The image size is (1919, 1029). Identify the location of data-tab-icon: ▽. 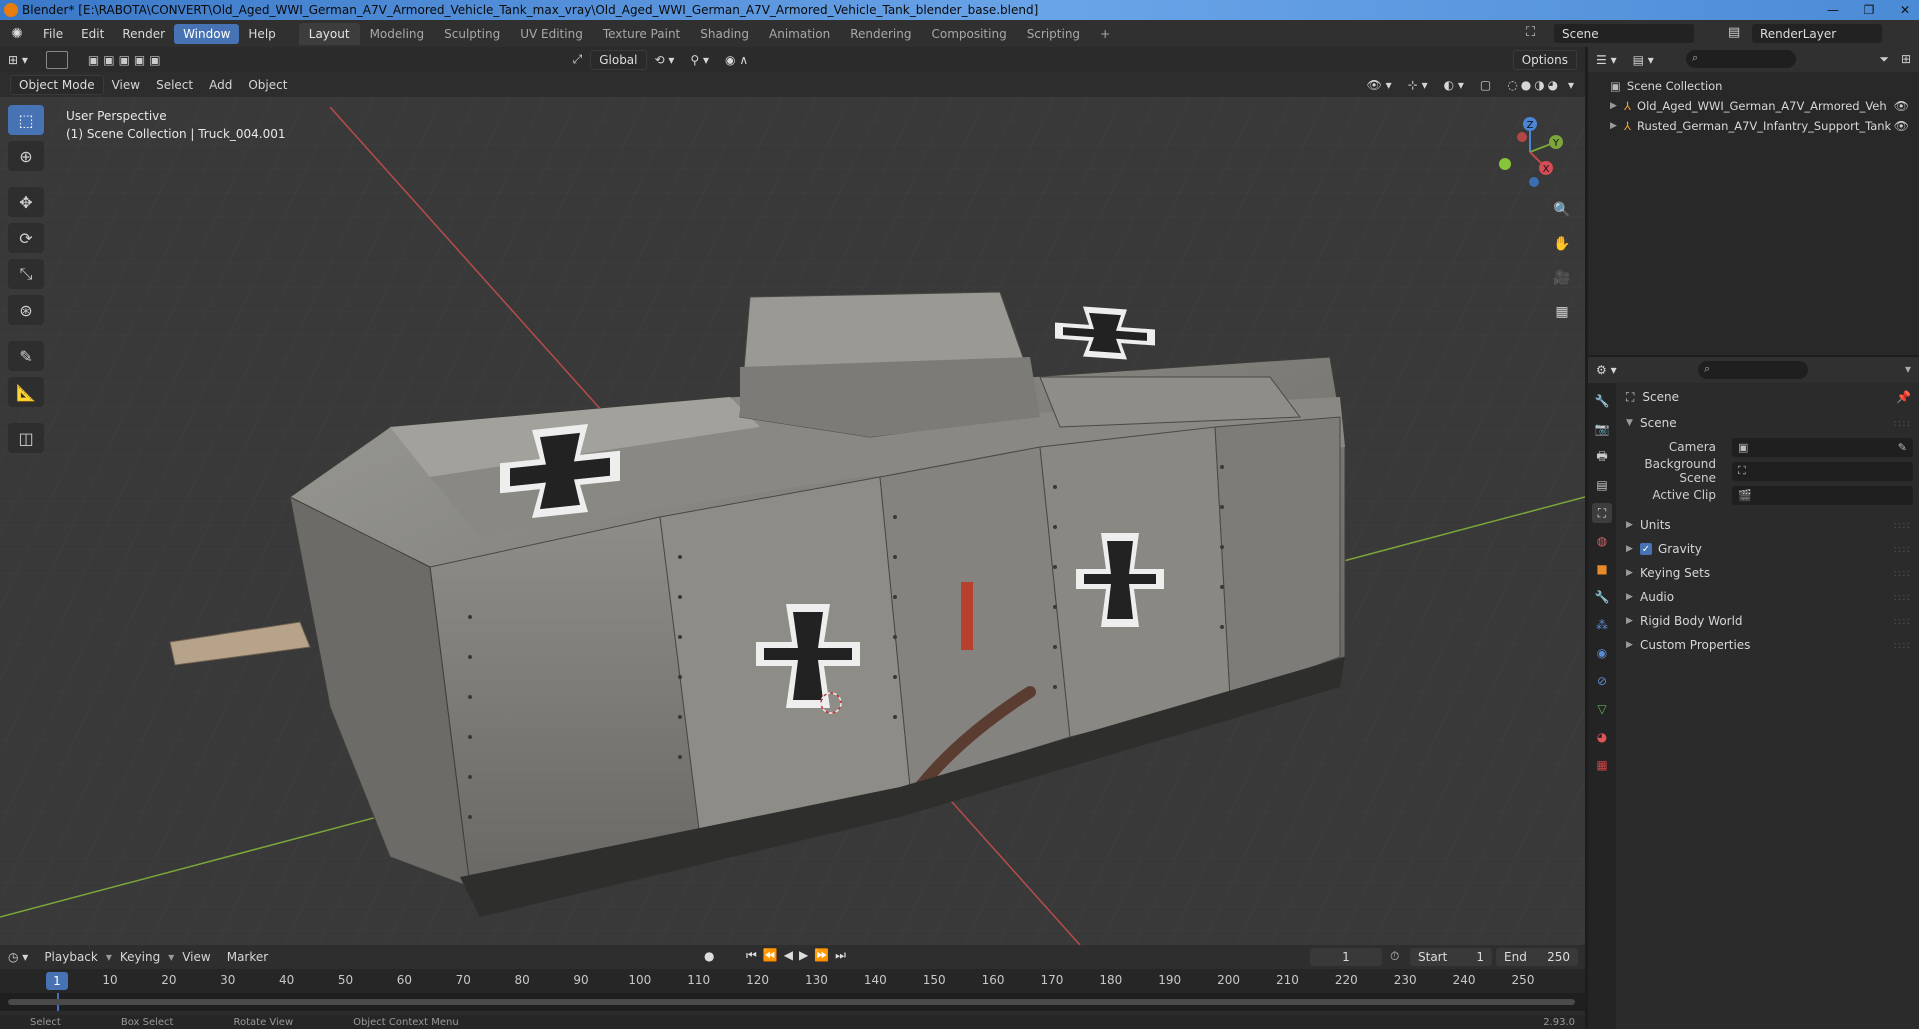
(1602, 709).